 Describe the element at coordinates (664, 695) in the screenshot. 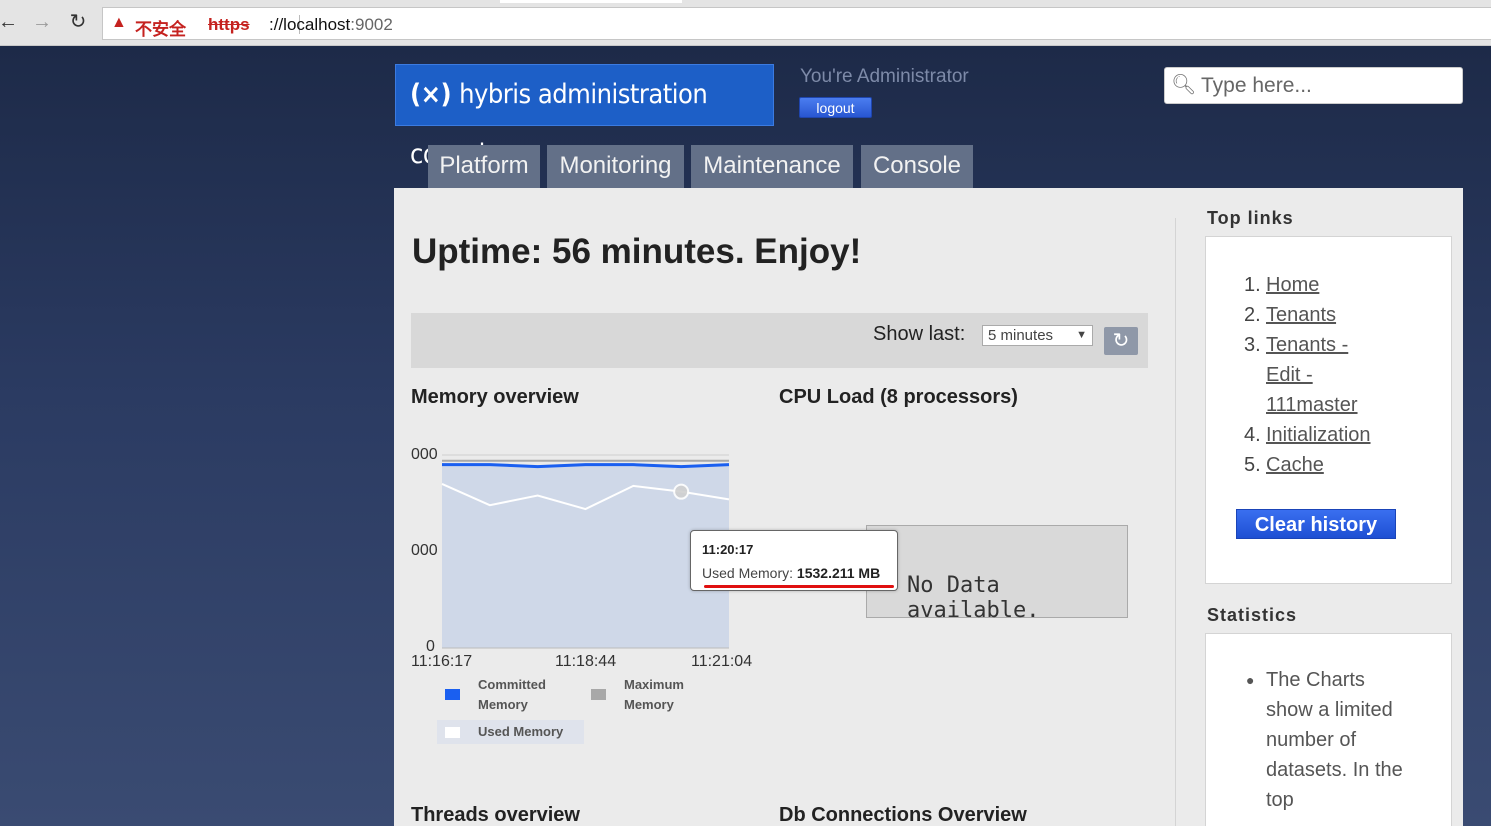

I see `legend-maximum-memory: Maximum Memory` at that location.